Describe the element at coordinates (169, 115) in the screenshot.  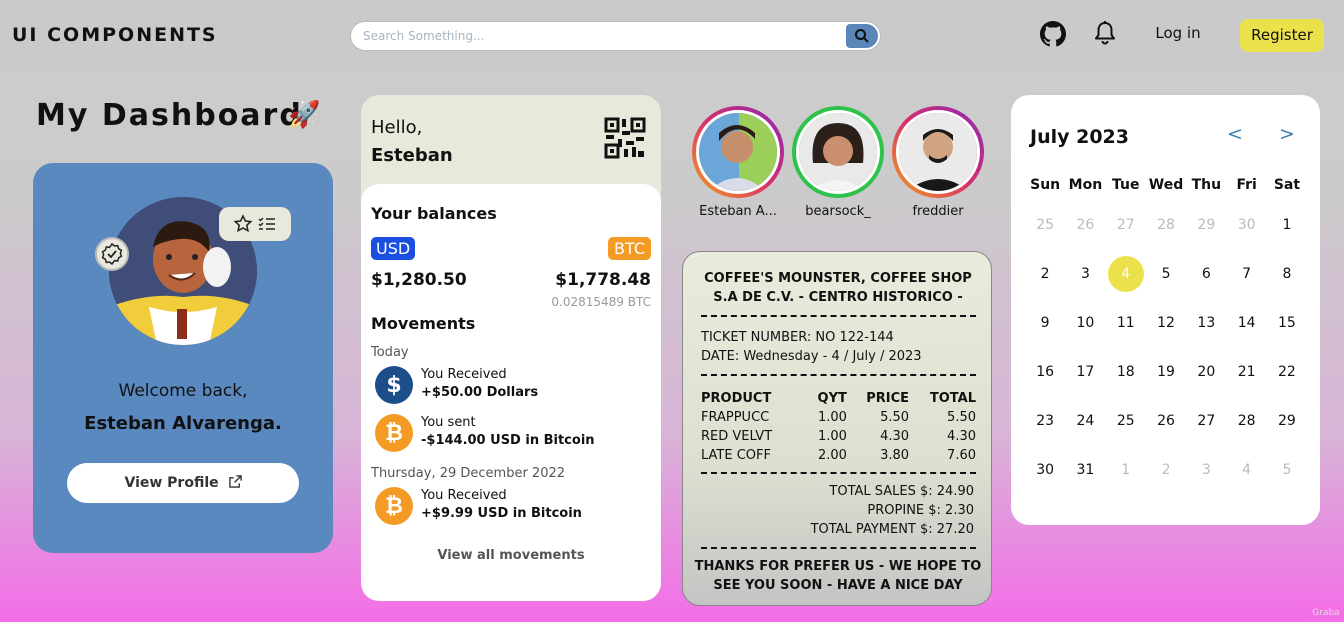
I see `page-title: My Dashboard` at that location.